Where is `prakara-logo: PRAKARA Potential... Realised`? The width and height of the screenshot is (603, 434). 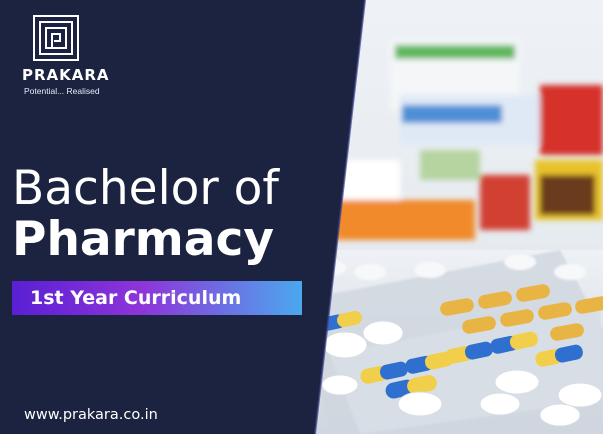 prakara-logo: PRAKARA Potential... Realised is located at coordinates (67, 57).